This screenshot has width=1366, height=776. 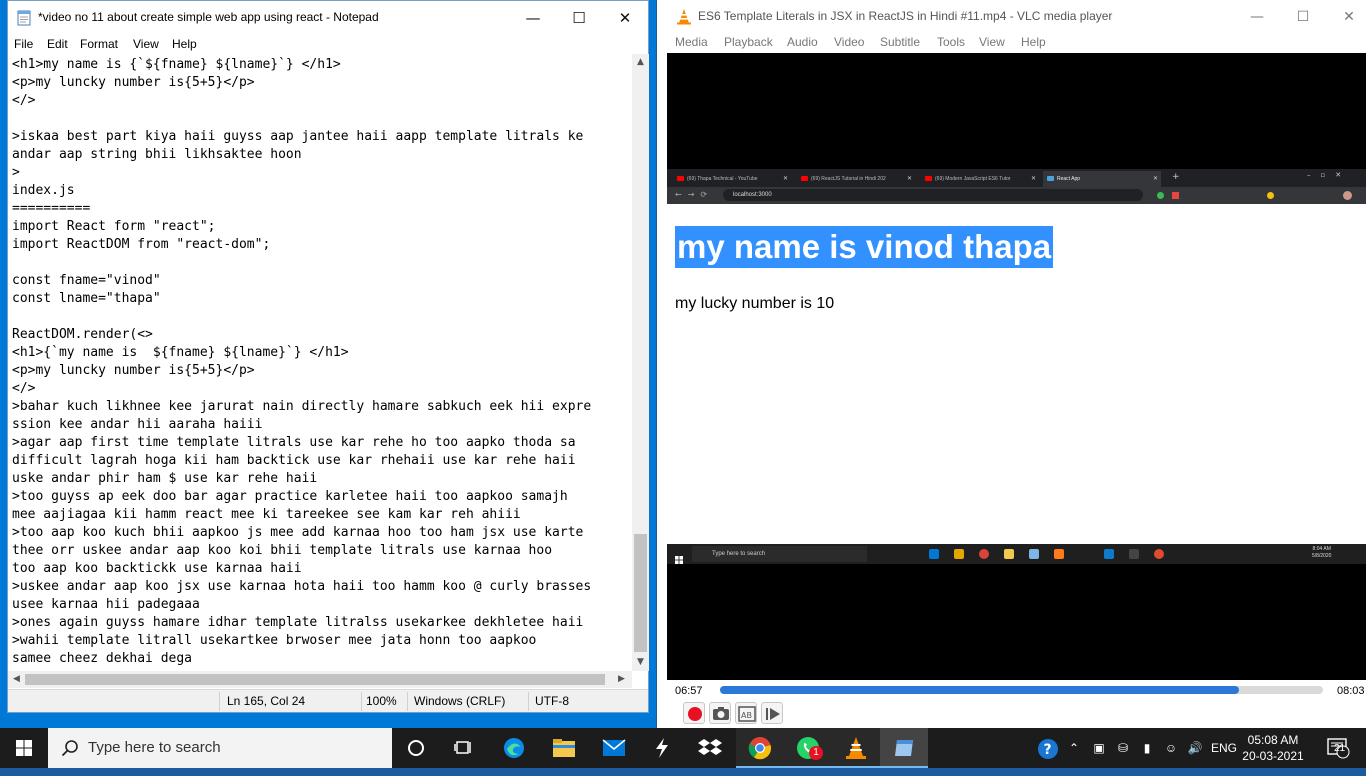 What do you see at coordinates (625, 18) in the screenshot?
I see `close-button: ✕` at bounding box center [625, 18].